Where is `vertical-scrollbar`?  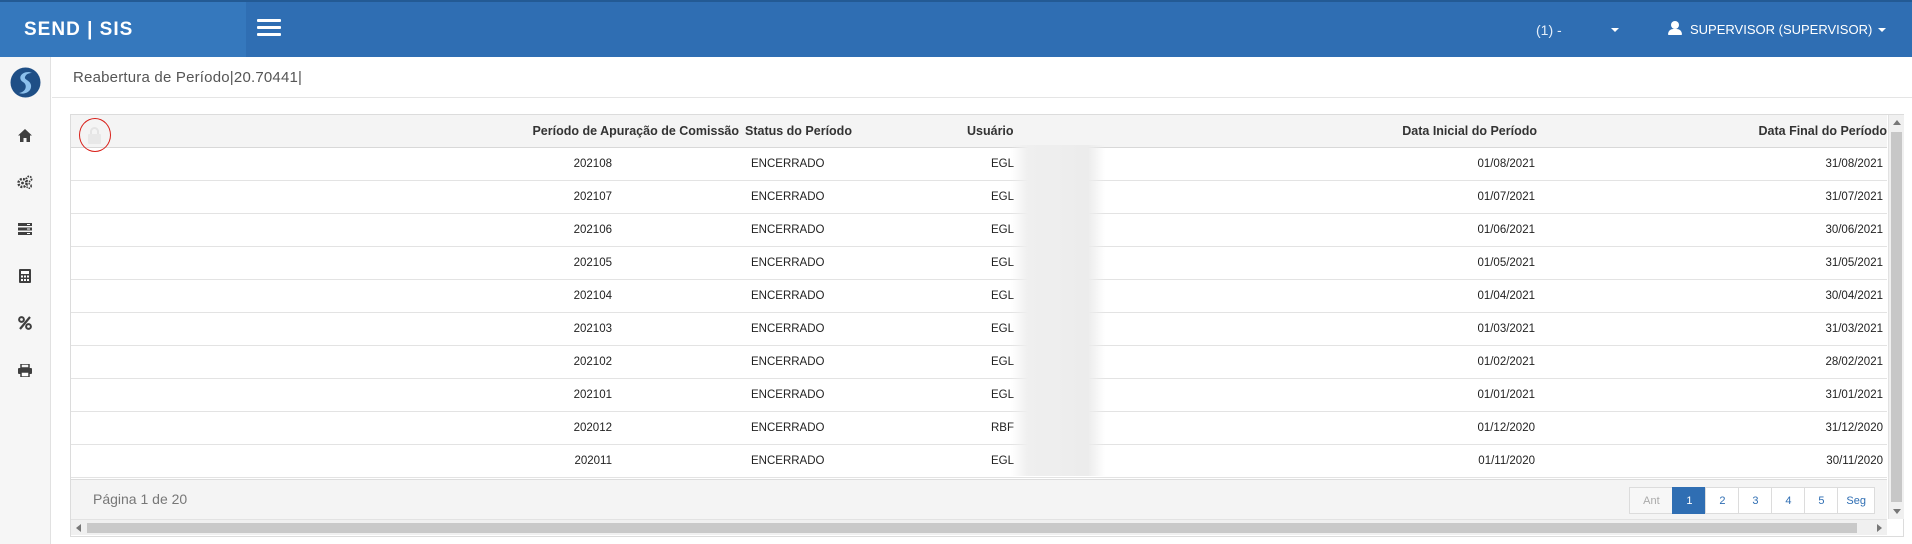
vertical-scrollbar is located at coordinates (1896, 317).